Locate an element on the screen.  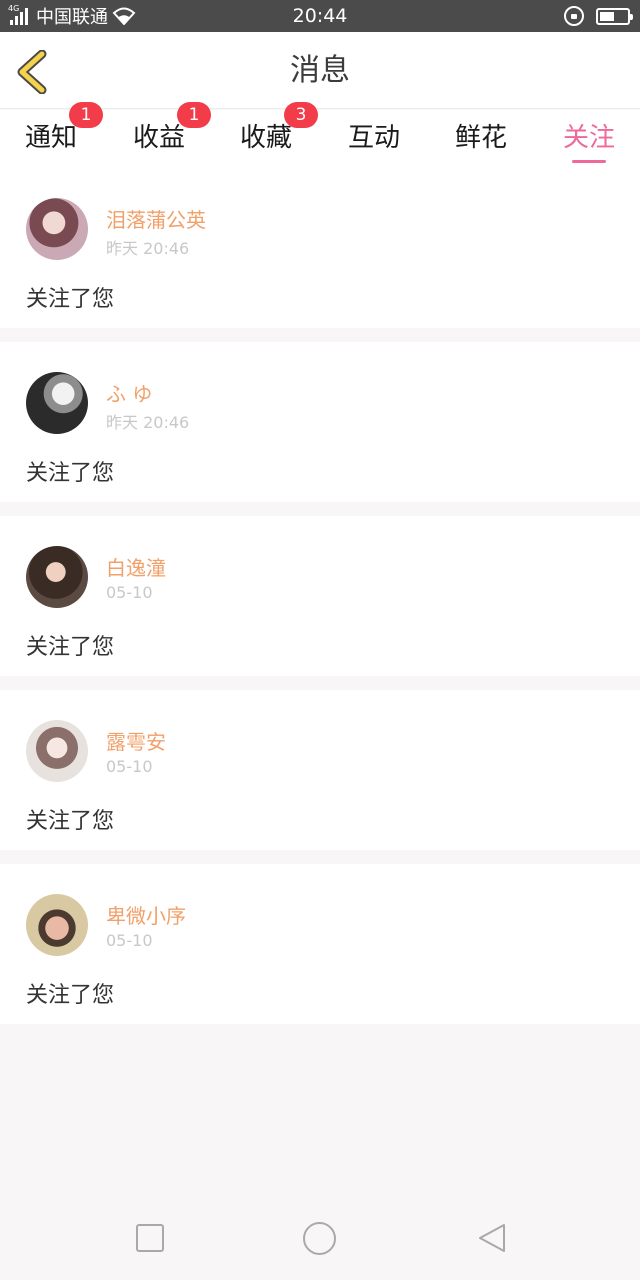
tab-following: 关注 is located at coordinates (589, 139).